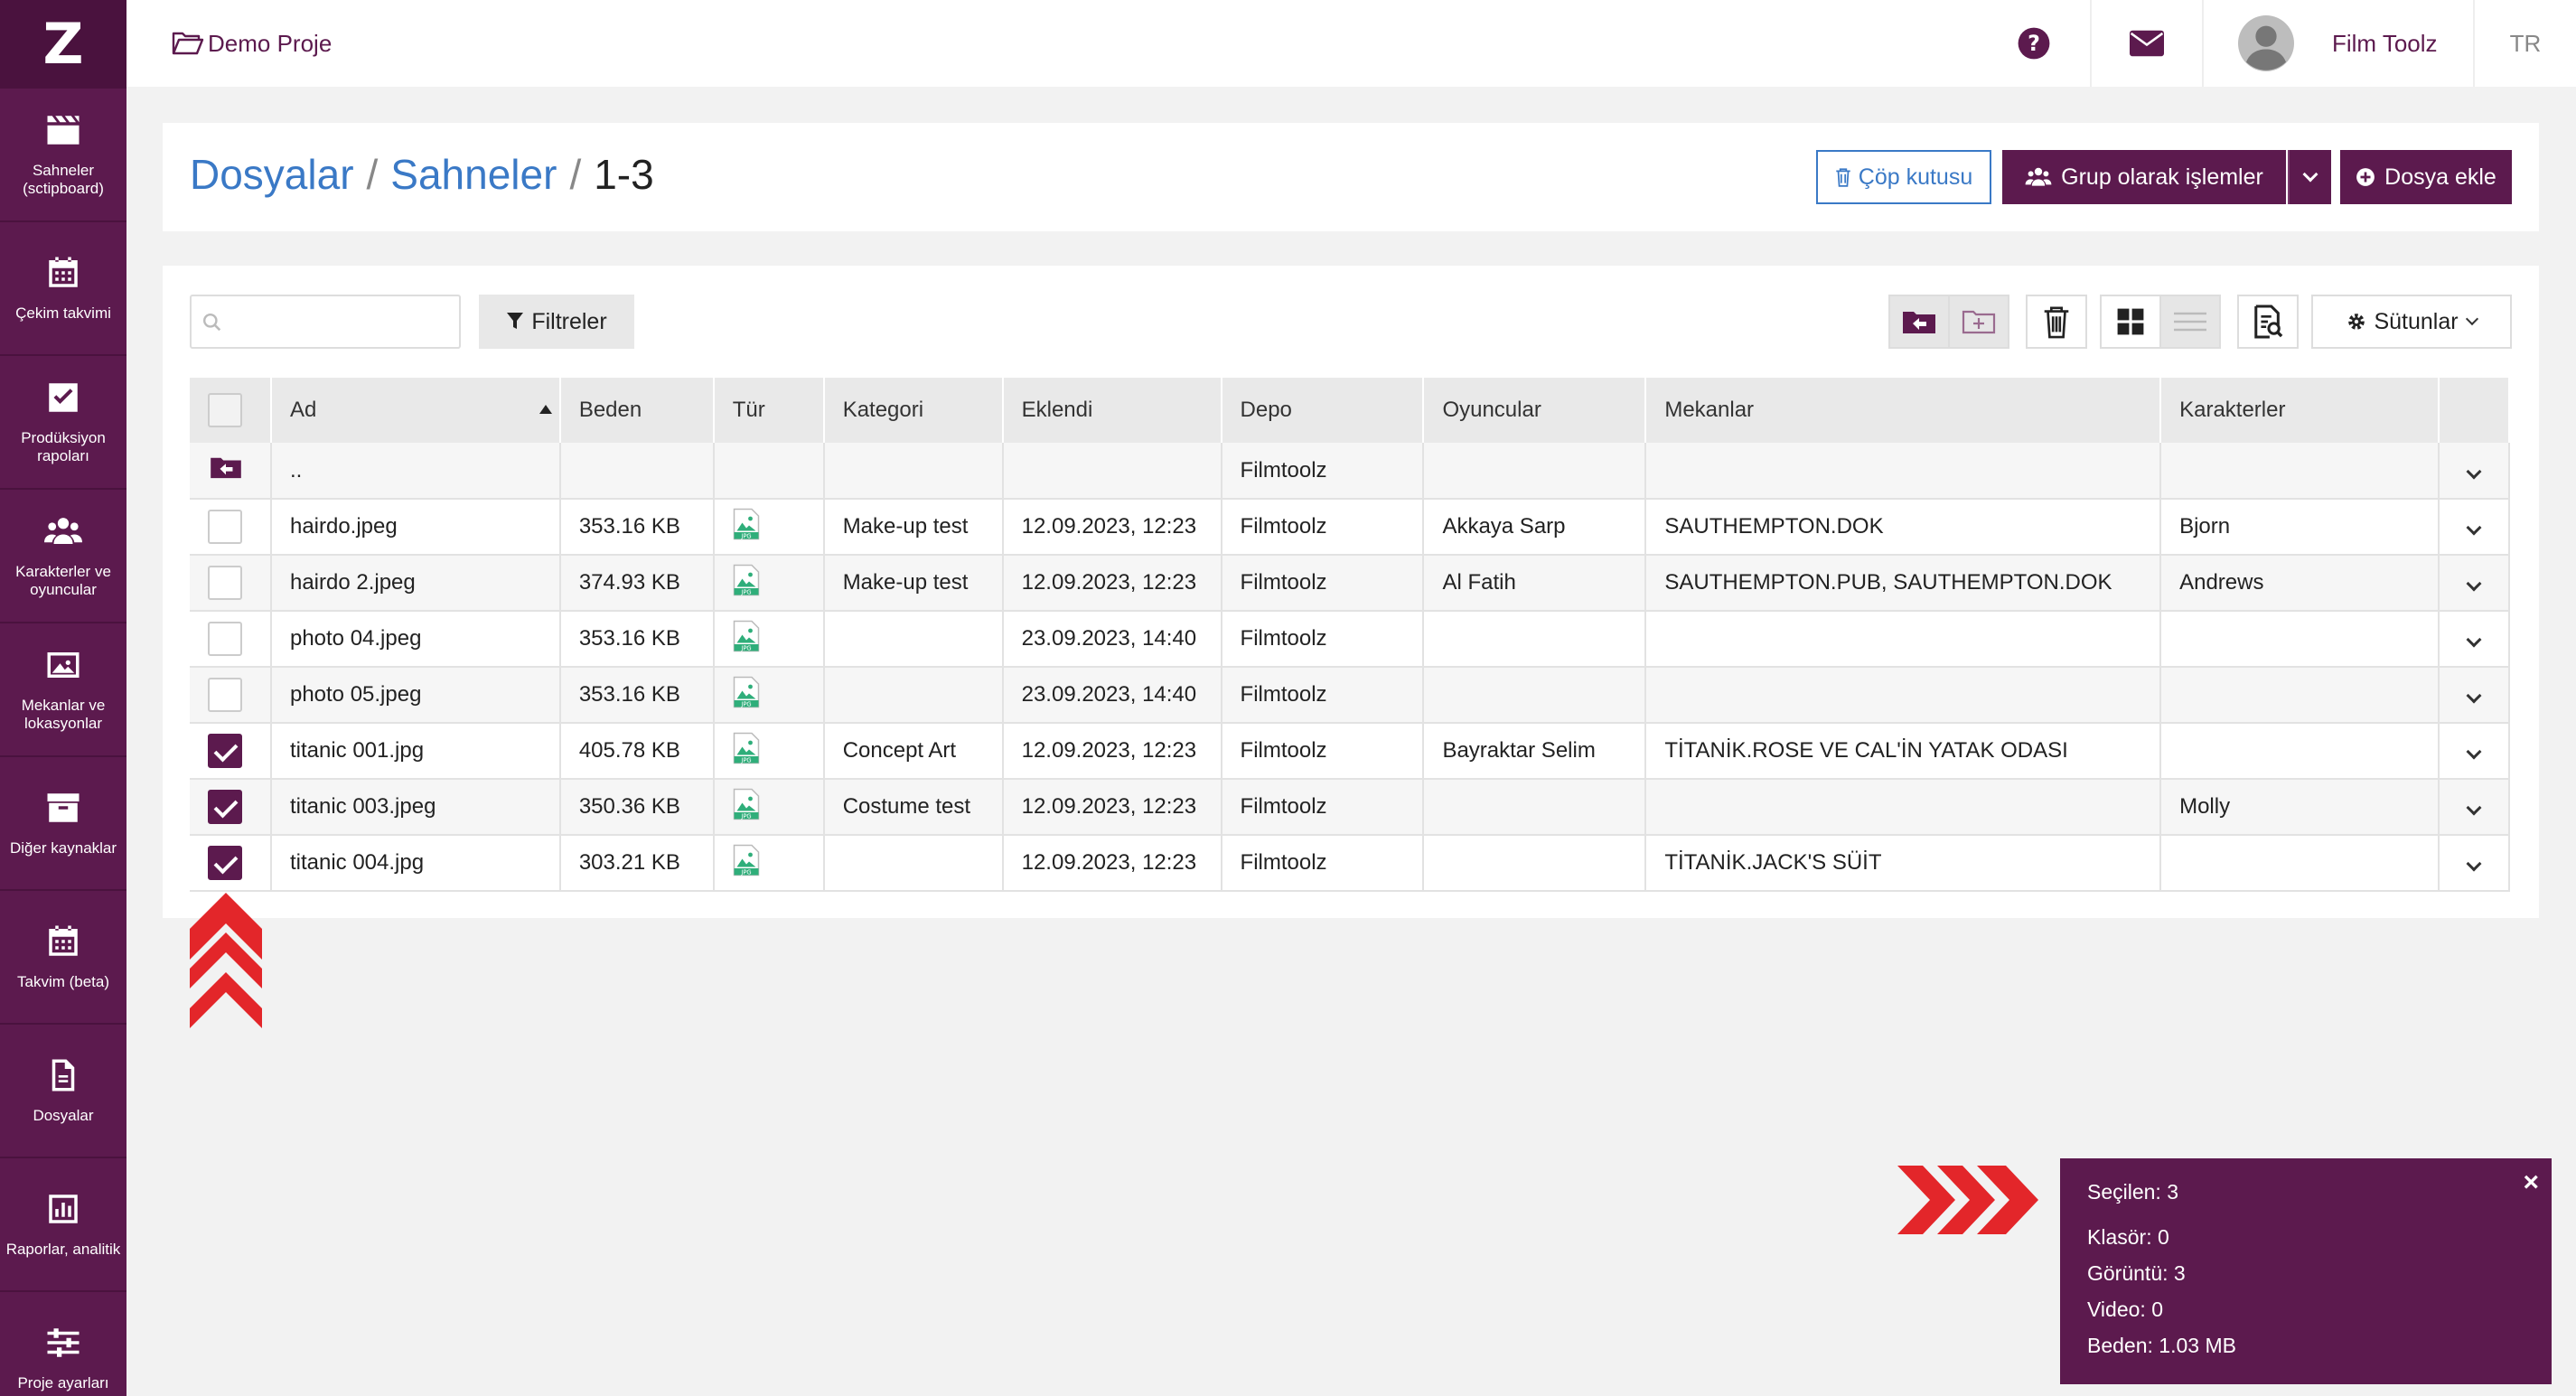 The width and height of the screenshot is (2576, 1396). What do you see at coordinates (1903, 752) in the screenshot?
I see `row-locations: TİTANİK.ROSE VE CAL'İN YATAK ODASI` at bounding box center [1903, 752].